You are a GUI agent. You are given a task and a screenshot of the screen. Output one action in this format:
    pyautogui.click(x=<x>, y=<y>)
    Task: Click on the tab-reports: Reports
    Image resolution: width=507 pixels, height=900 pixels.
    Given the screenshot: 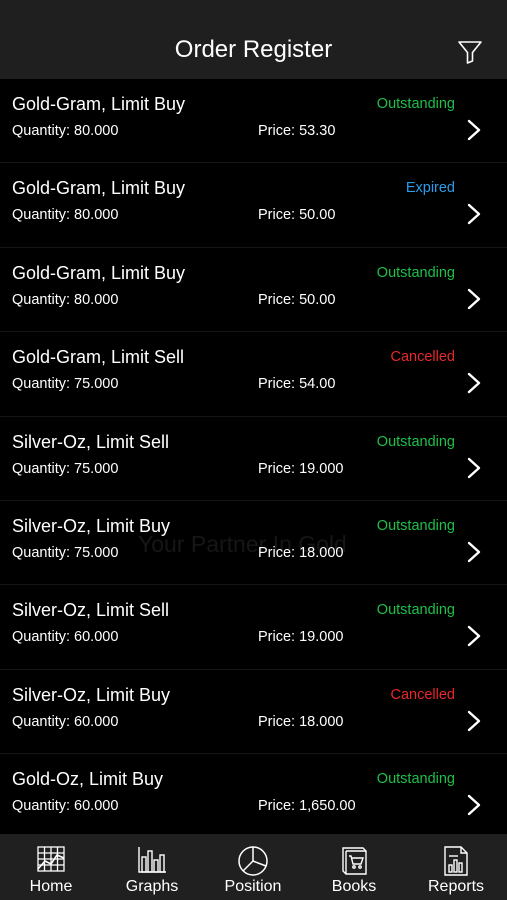 What is the action you would take?
    pyautogui.click(x=456, y=867)
    